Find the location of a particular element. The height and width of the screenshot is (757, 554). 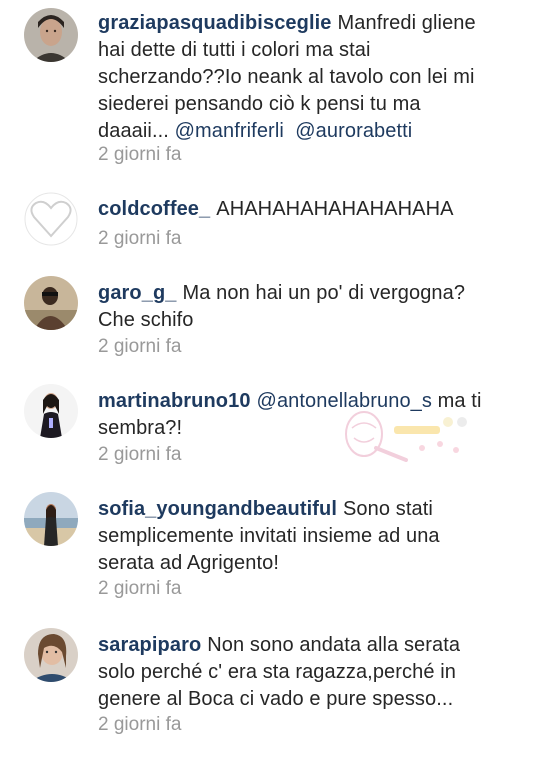

watermark-logo is located at coordinates (411, 434).